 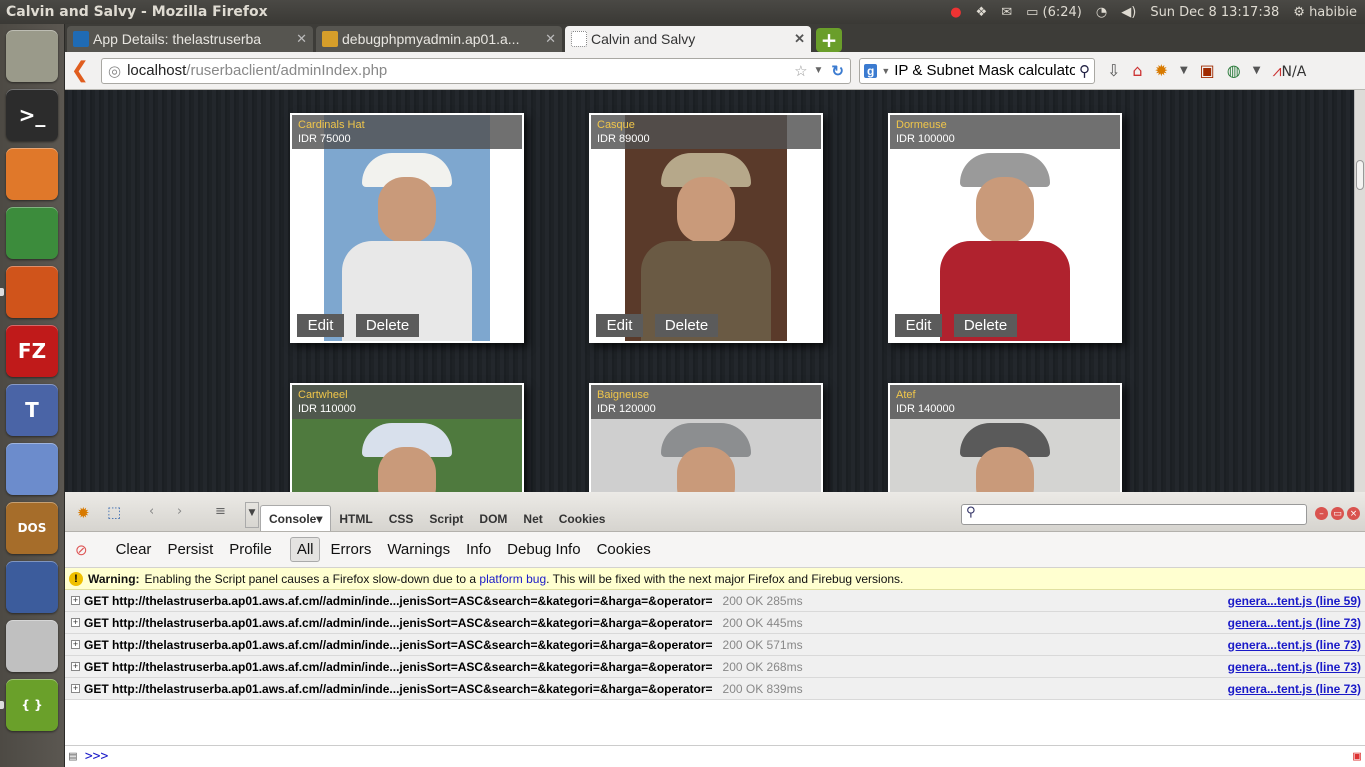 I want to click on browser-tab-2: Calvin and Salvy ✕, so click(x=688, y=39).